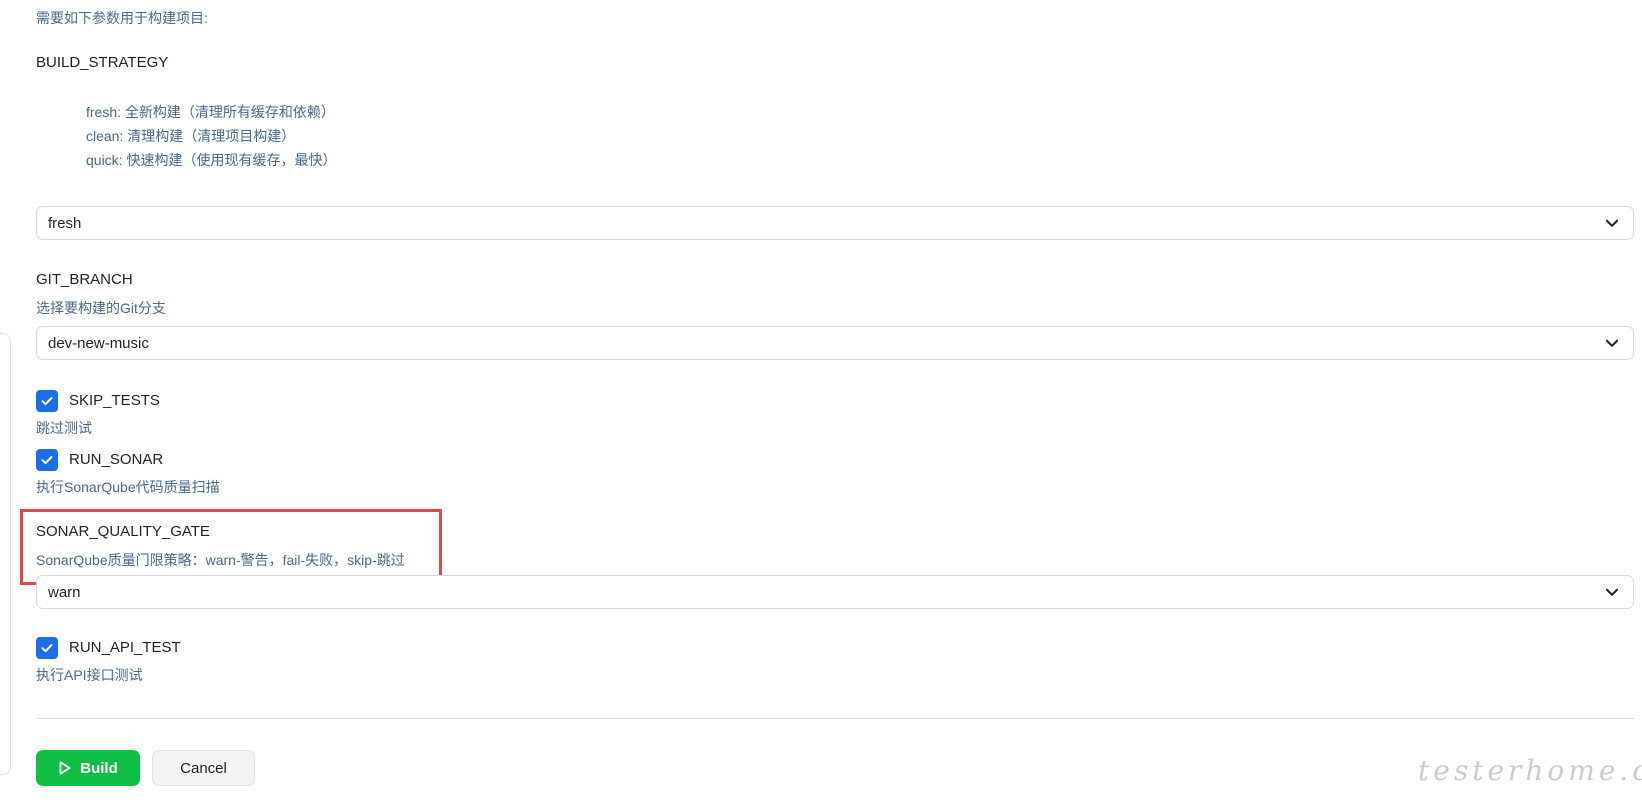 Image resolution: width=1642 pixels, height=803 pixels. I want to click on run-api-test-label: RUN_API_TEST, so click(125, 647).